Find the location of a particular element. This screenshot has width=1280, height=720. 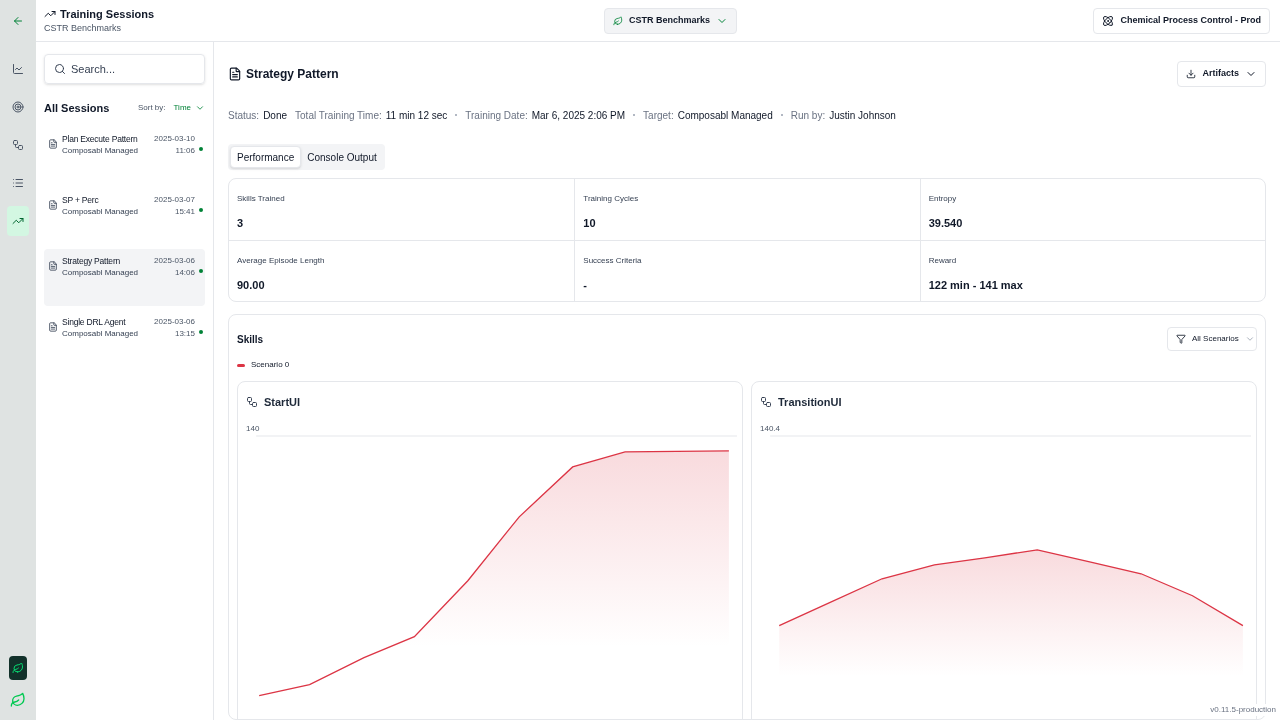

tab: Console Output is located at coordinates (342, 157).